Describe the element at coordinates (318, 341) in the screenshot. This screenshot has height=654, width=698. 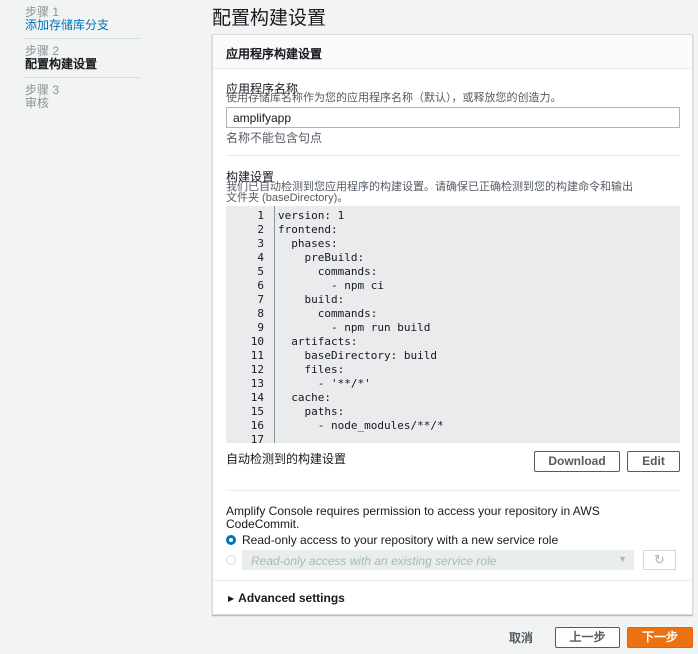
I see `code-text: artifacts:` at that location.